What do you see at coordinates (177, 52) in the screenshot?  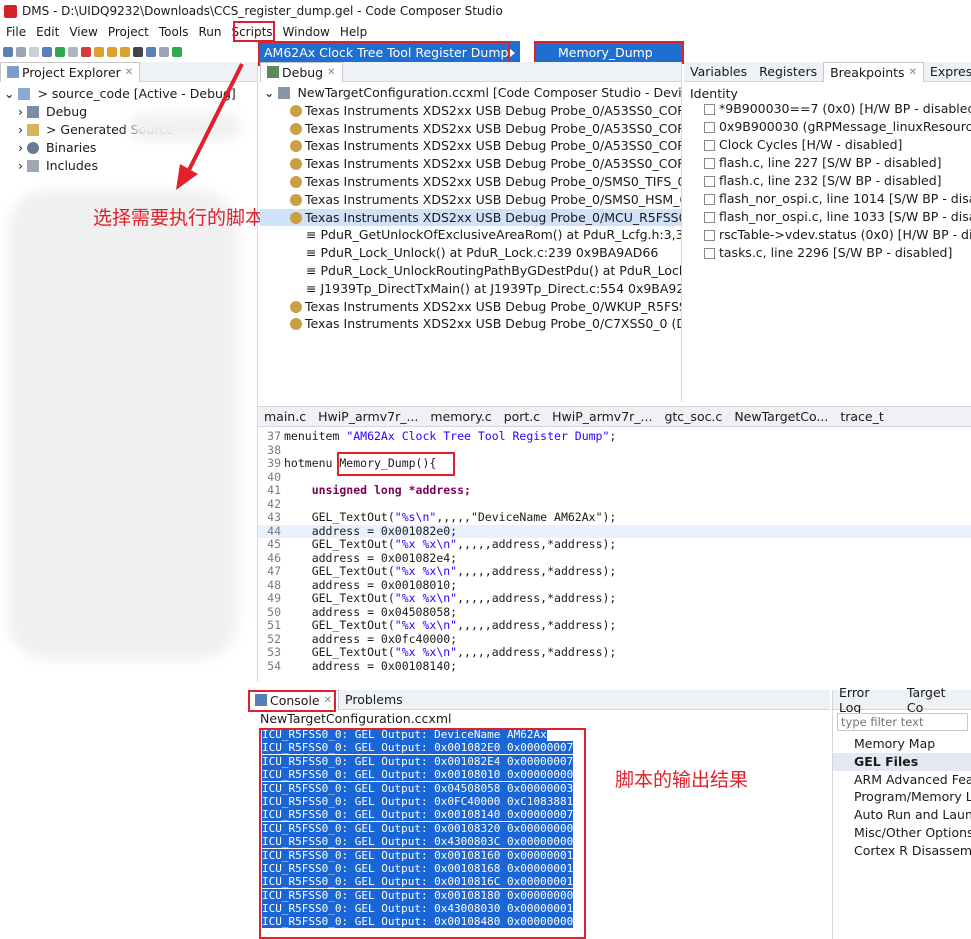 I see `debug-icon` at bounding box center [177, 52].